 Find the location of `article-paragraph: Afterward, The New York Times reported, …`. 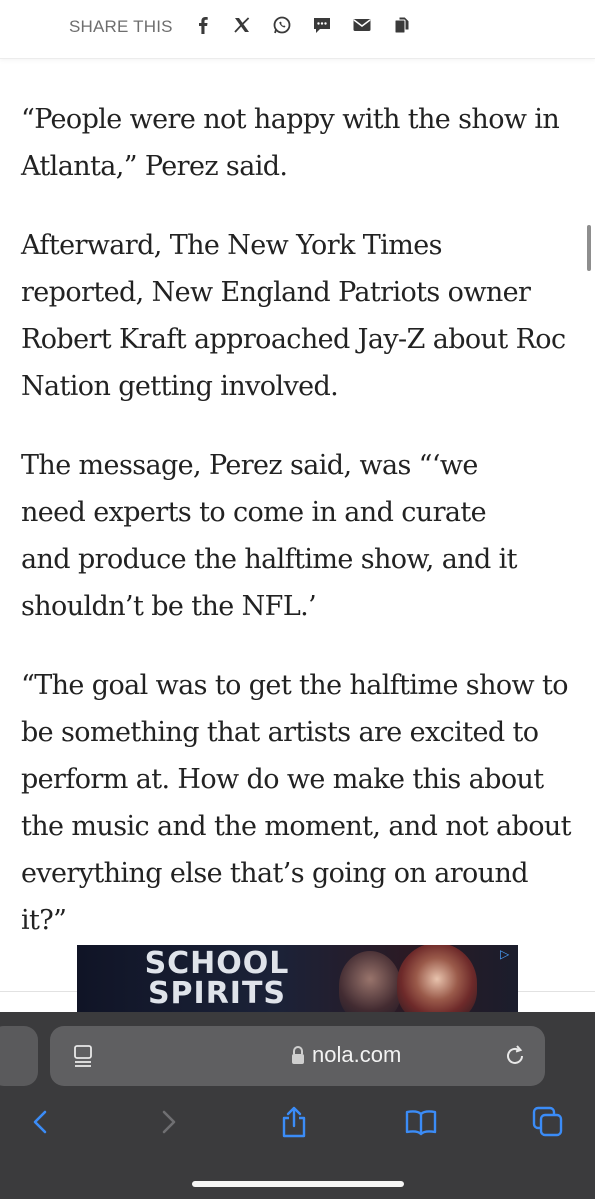

article-paragraph: Afterward, The New York Times reported, … is located at coordinates (293, 316).